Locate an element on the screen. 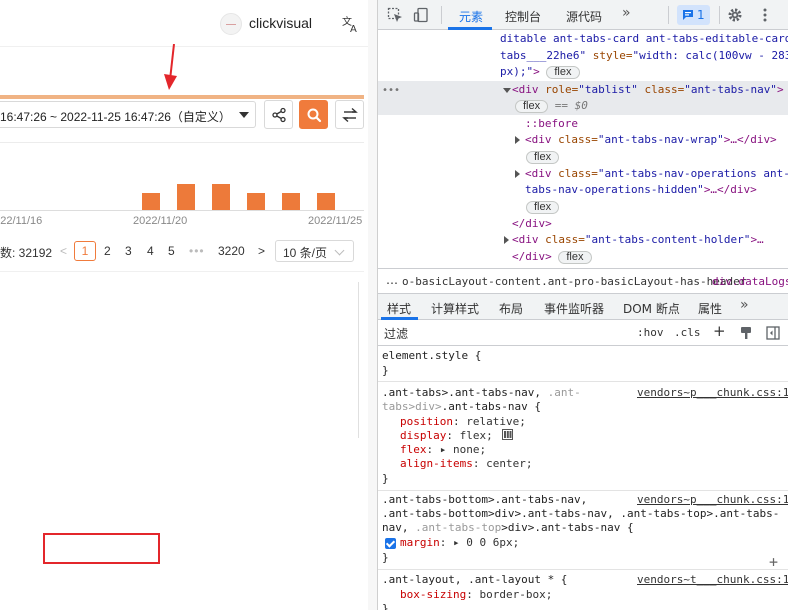 The width and height of the screenshot is (788, 610). styles-filter-input: 过滤 is located at coordinates (396, 333).